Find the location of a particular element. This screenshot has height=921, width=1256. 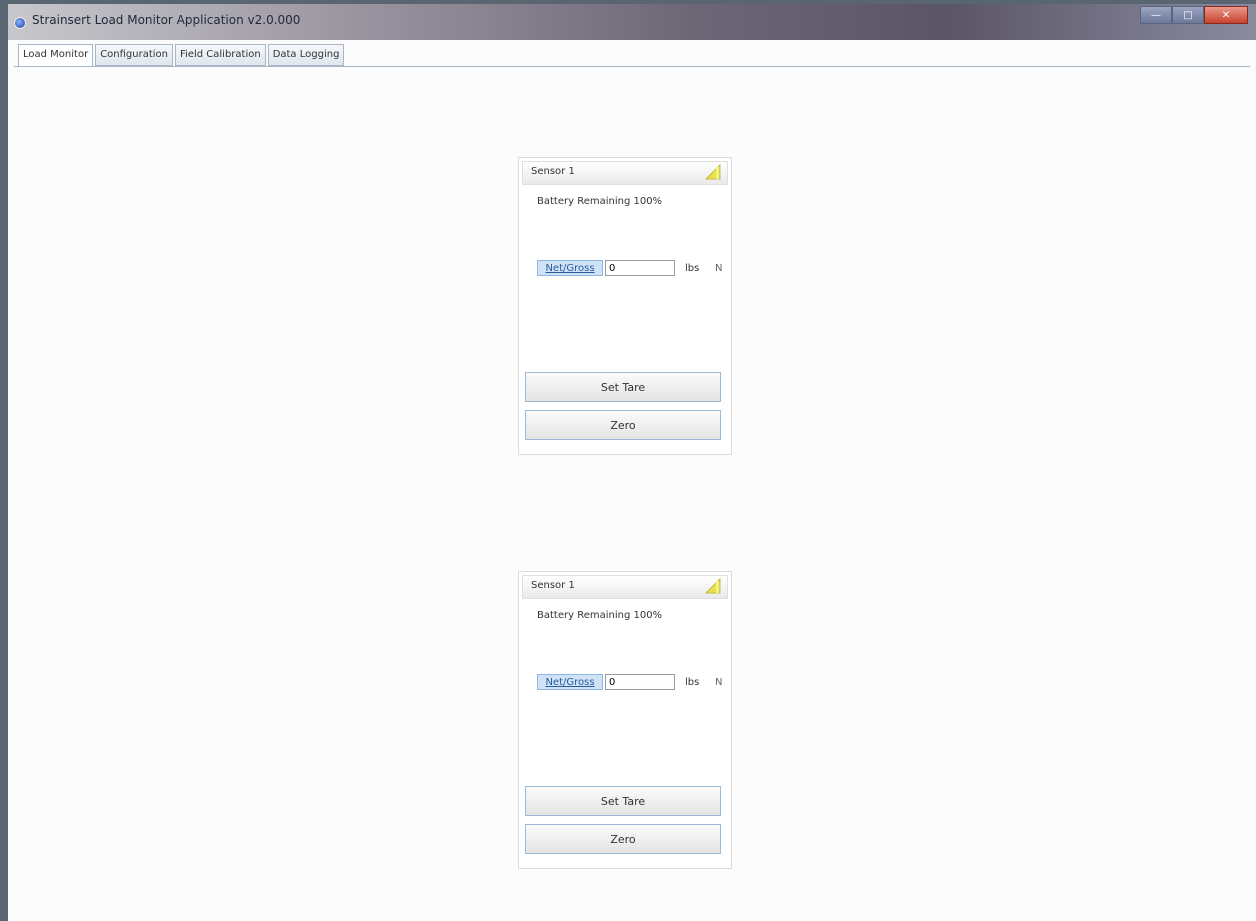

close-icon: ✕ is located at coordinates (1226, 15).